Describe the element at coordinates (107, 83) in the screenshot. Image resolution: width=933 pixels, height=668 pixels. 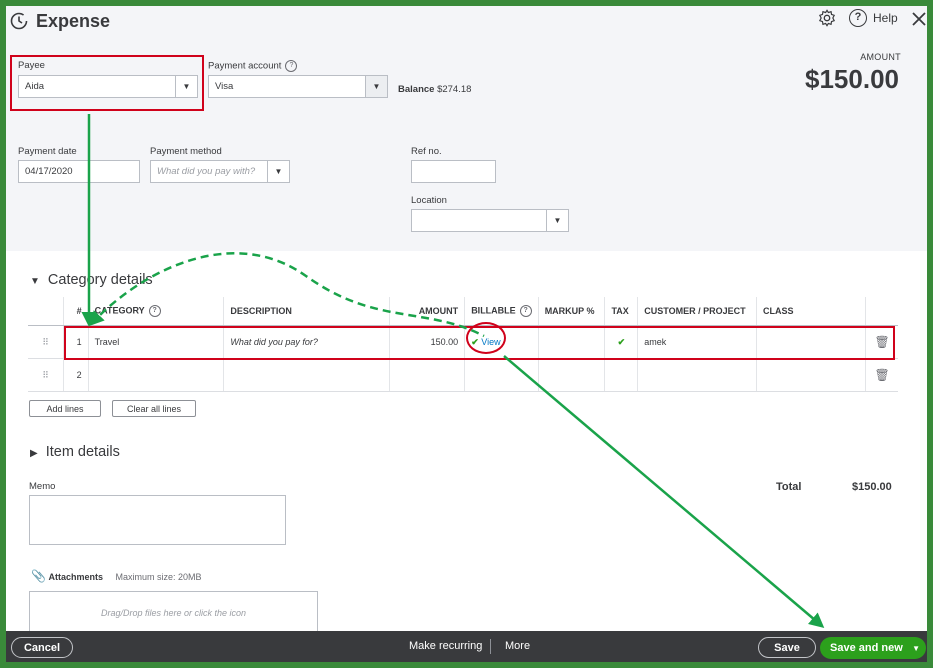
I see `annotation-payee-box` at that location.